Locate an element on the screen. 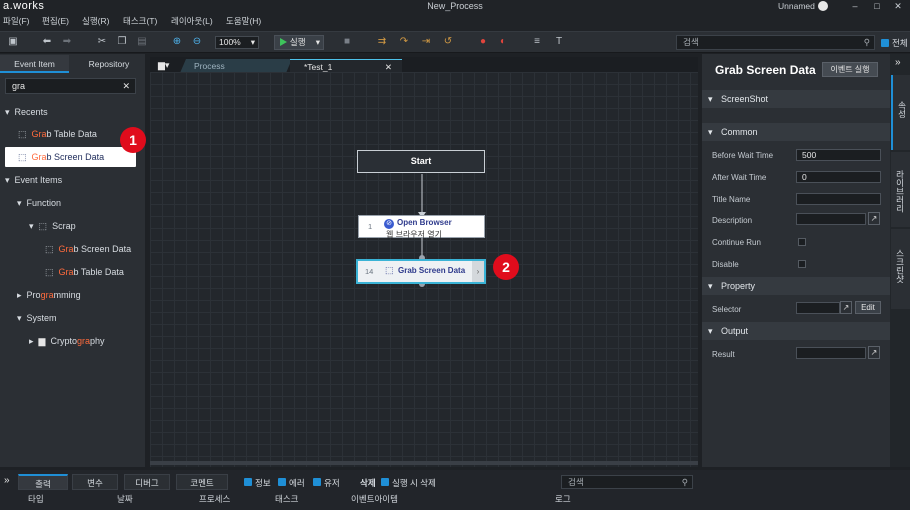  title-name-input is located at coordinates (838, 199).